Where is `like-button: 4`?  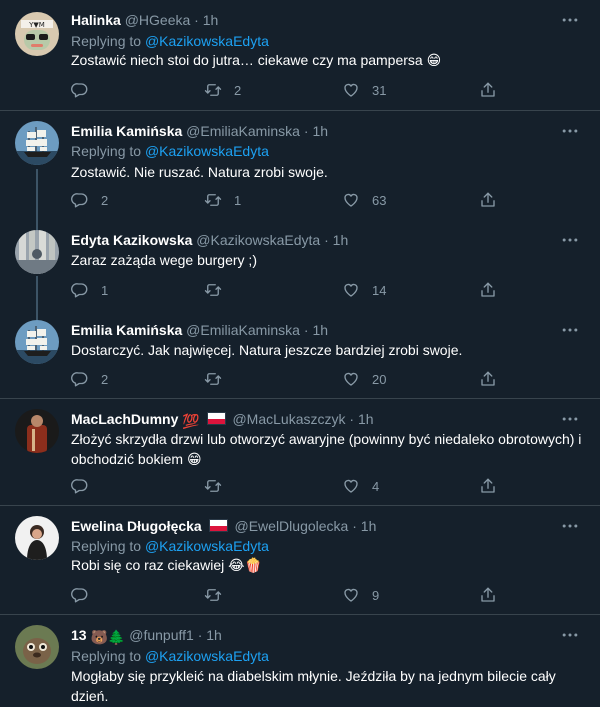 like-button: 4 is located at coordinates (360, 486).